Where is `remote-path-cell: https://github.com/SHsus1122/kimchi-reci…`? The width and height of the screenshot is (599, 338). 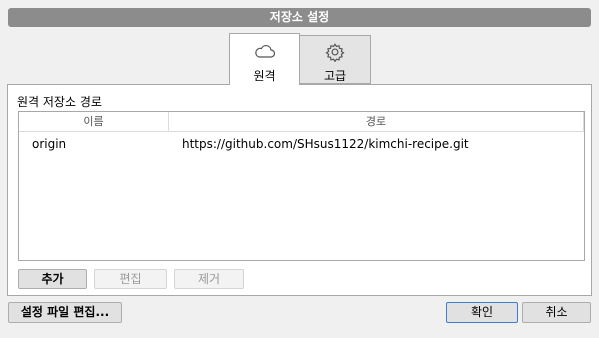 remote-path-cell: https://github.com/SHsus1122/kimchi-reci… is located at coordinates (325, 144).